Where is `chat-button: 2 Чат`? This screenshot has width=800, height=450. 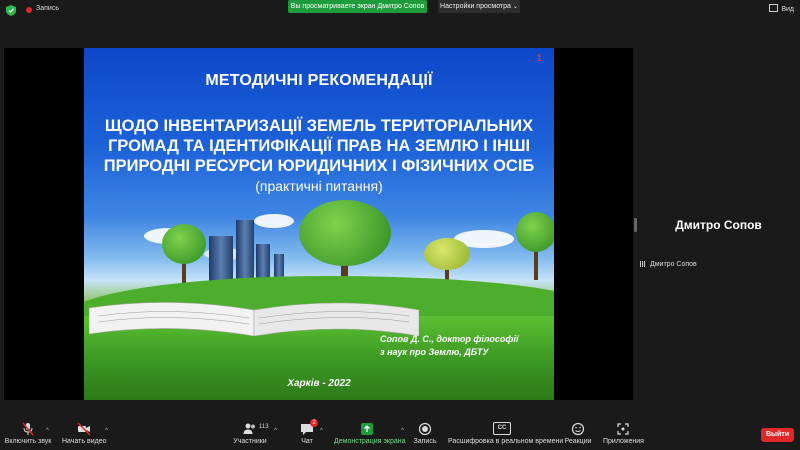 chat-button: 2 Чат is located at coordinates (307, 432).